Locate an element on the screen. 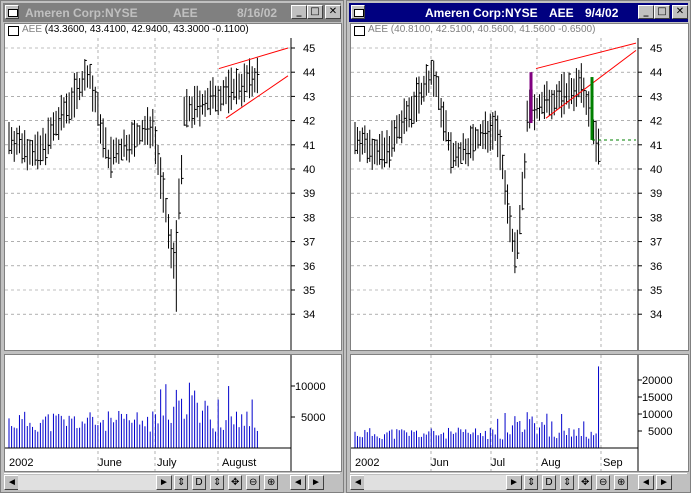  x-axis-label: Aug is located at coordinates (551, 463).